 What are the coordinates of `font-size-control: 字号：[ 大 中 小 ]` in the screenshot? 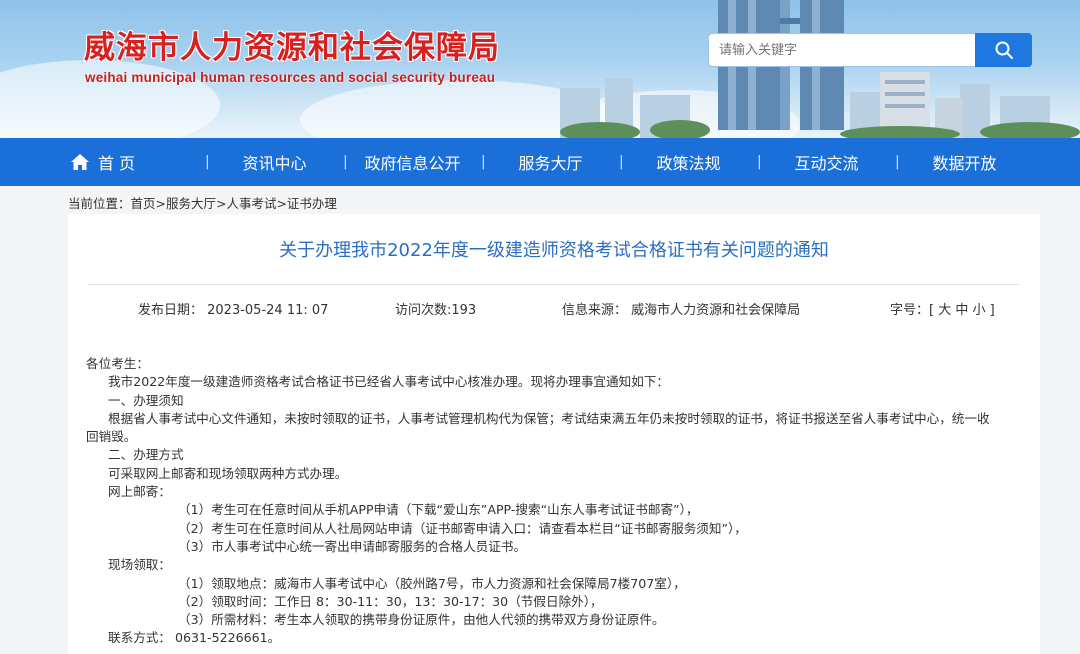 It's located at (942, 308).